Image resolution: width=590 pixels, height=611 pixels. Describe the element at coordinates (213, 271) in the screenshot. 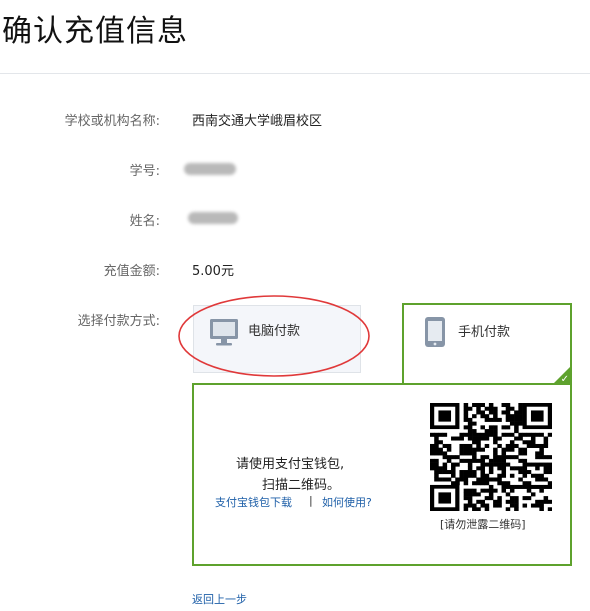

I see `amount-value: 5.00元` at that location.